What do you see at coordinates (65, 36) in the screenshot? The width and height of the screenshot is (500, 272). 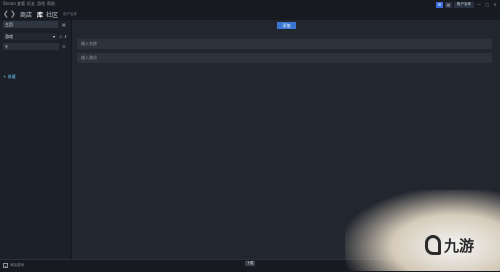 I see `download-icon: ⬇` at bounding box center [65, 36].